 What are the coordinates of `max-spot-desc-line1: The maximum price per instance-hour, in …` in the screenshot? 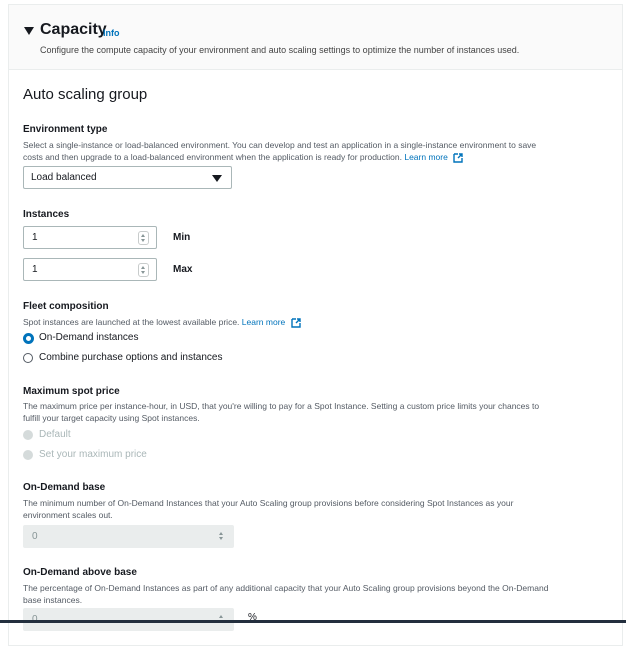 It's located at (281, 406).